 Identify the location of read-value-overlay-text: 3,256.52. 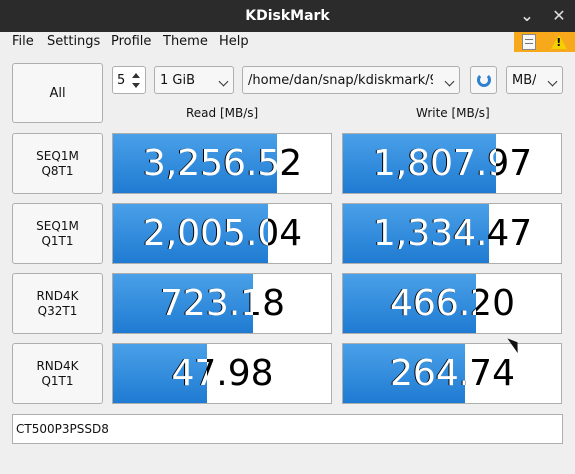
(209, 163).